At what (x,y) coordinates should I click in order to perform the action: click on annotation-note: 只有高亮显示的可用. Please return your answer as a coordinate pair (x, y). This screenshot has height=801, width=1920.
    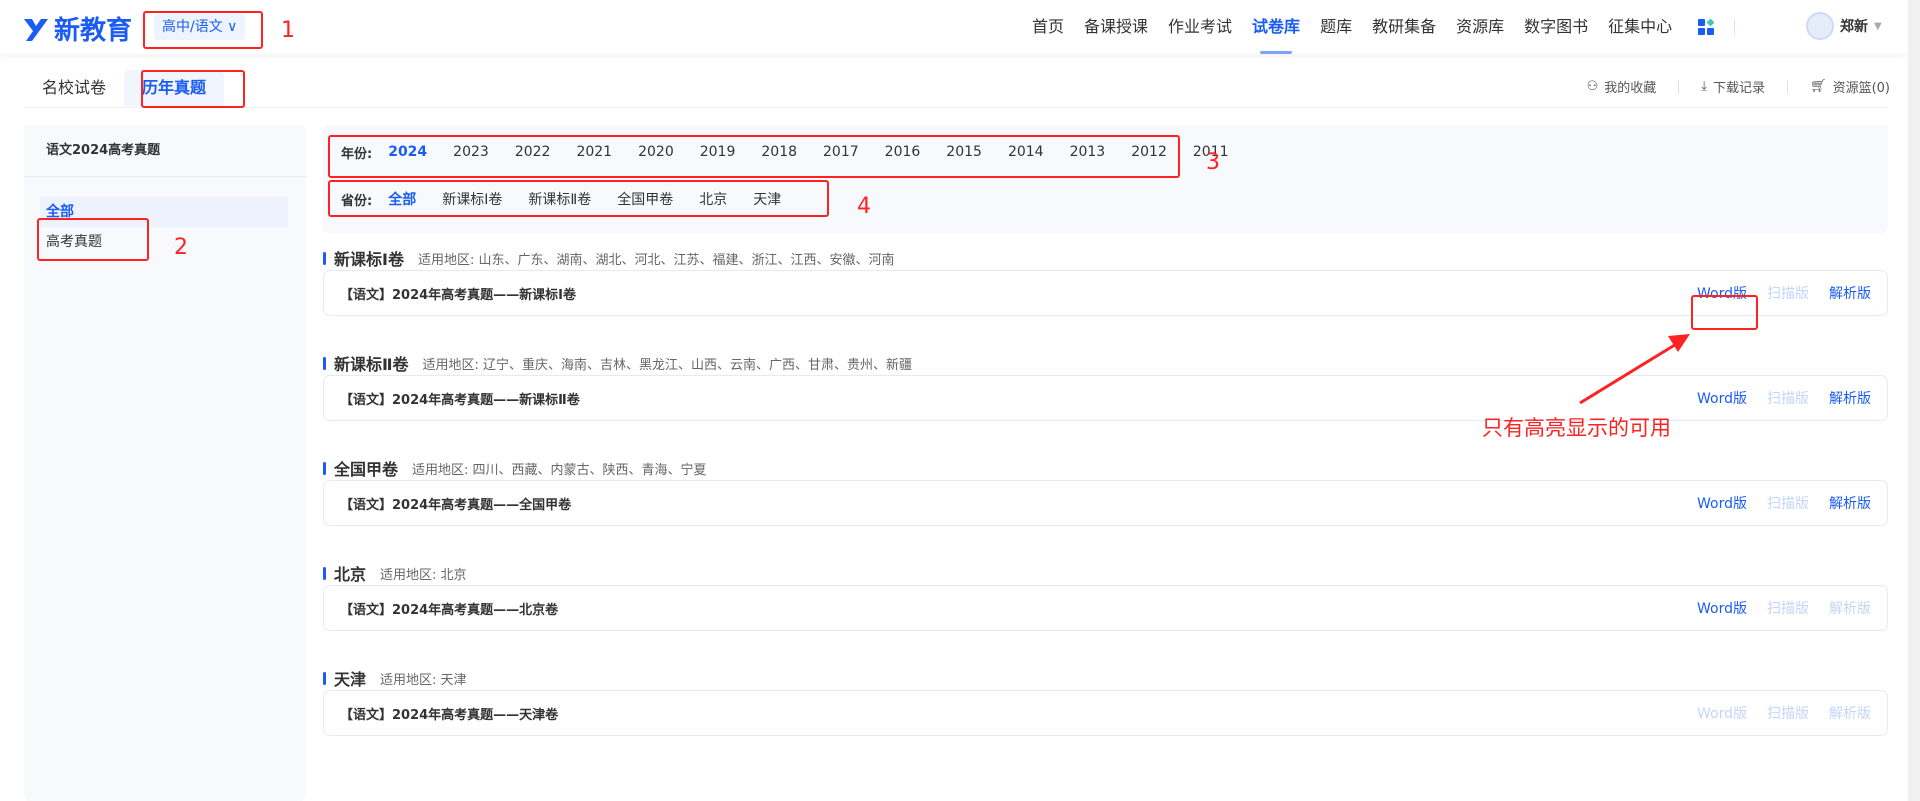
    Looking at the image, I should click on (1576, 428).